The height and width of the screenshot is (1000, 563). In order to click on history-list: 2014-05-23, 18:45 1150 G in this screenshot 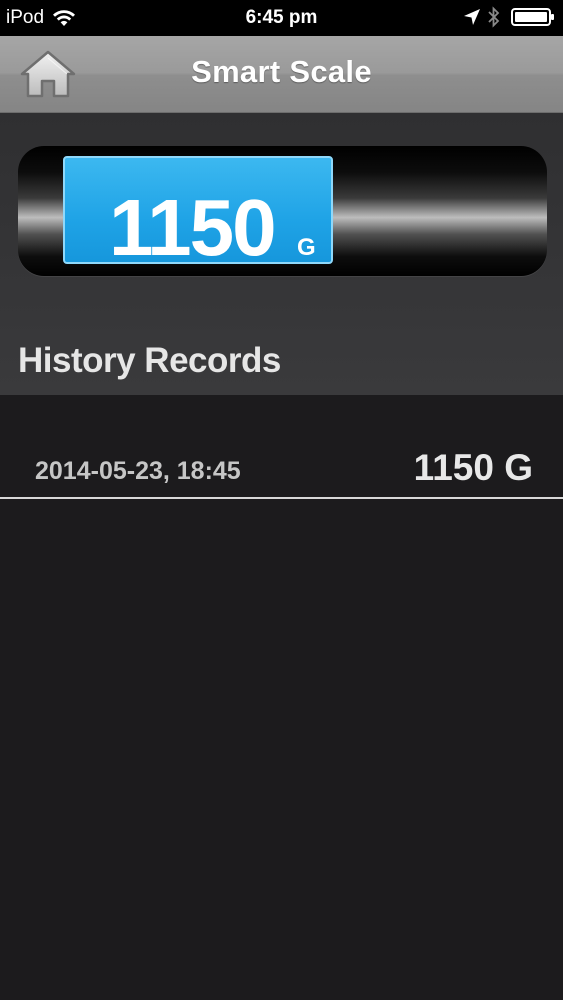, I will do `click(281, 447)`.